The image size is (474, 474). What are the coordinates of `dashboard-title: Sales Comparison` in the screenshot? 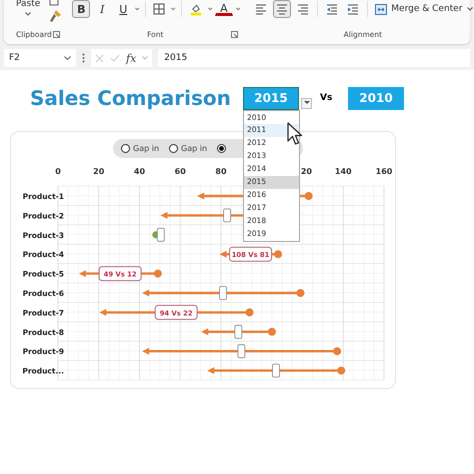 It's located at (131, 98).